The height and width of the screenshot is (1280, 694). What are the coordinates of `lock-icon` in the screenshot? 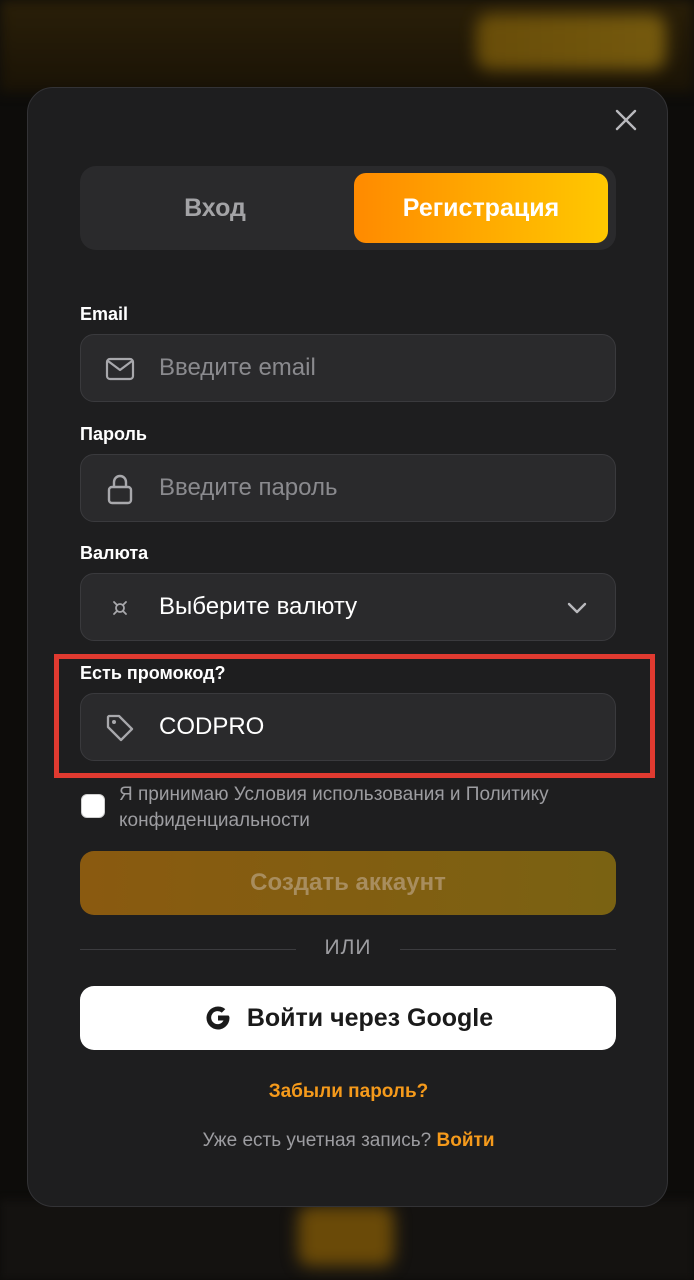 It's located at (120, 489).